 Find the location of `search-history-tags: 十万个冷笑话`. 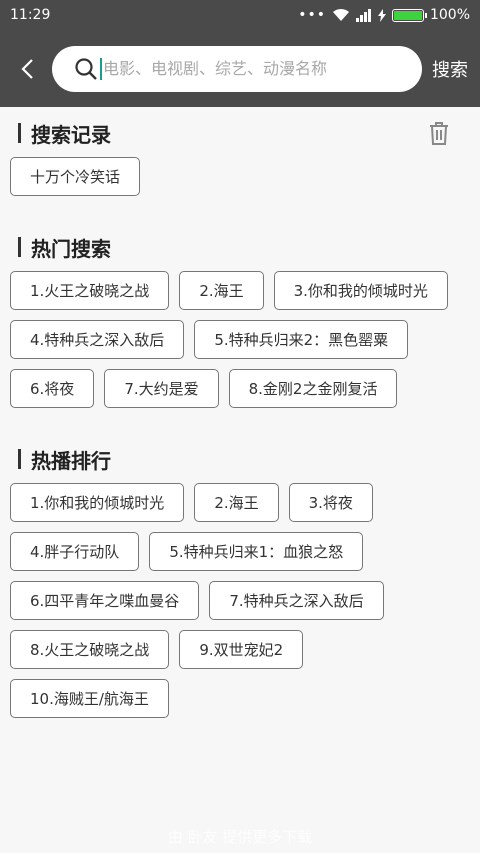

search-history-tags: 十万个冷笑话 is located at coordinates (240, 176).